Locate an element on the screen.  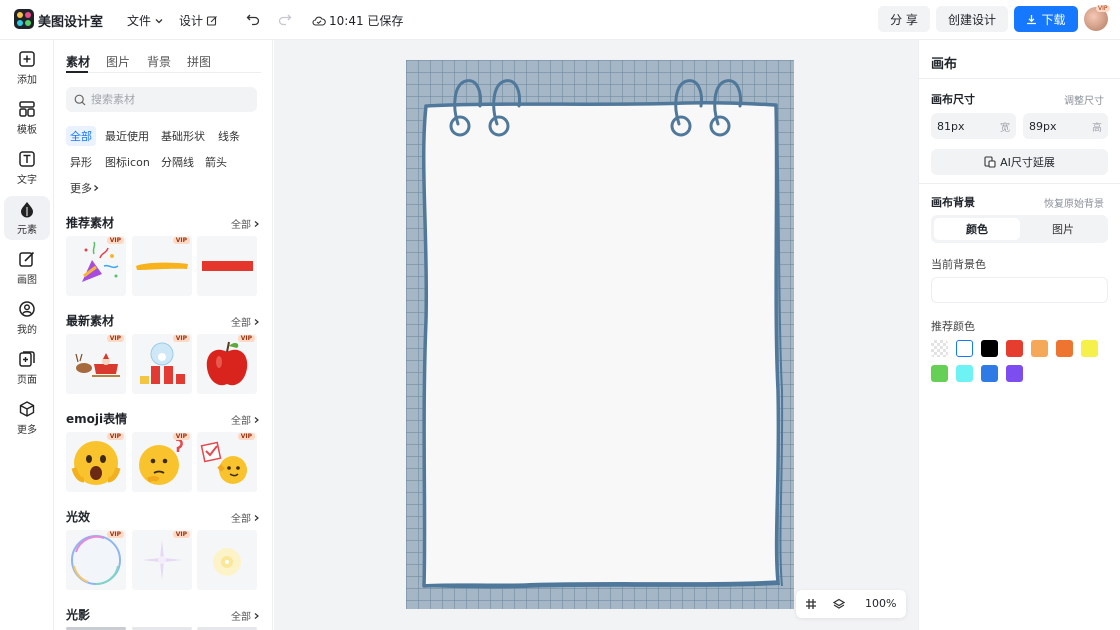
chip-more: 更多 is located at coordinates (85, 188).